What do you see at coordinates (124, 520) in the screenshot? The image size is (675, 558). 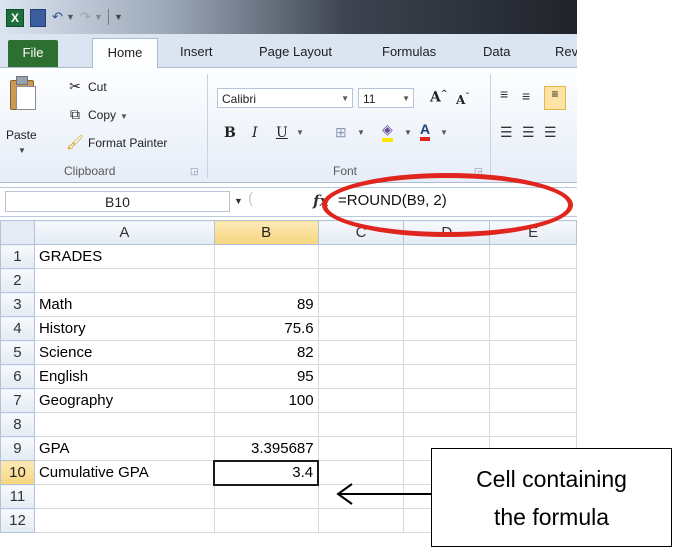 I see `cell-a12` at bounding box center [124, 520].